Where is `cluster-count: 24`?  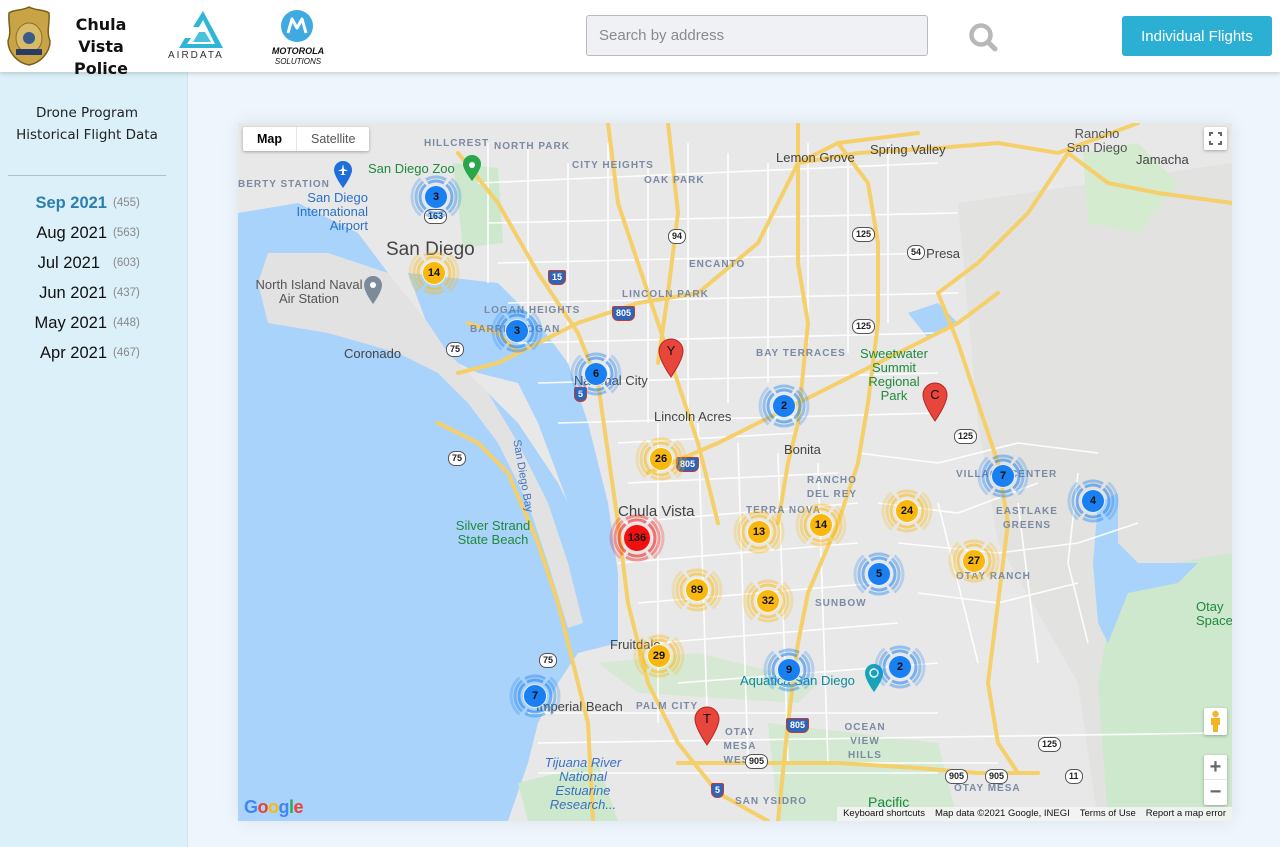
cluster-count: 24 is located at coordinates (907, 511).